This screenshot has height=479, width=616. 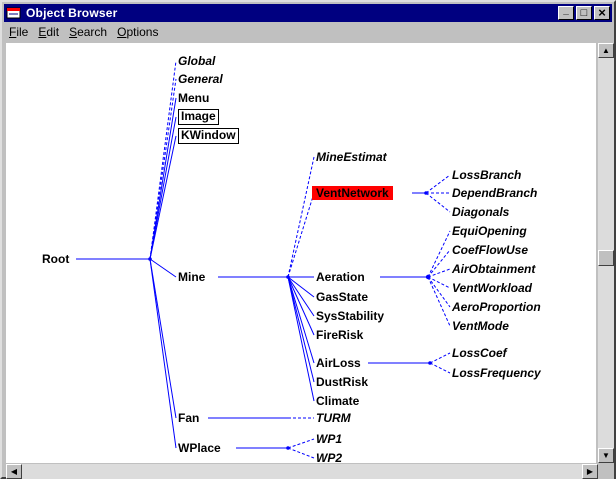 I want to click on node-vent-mode: VentMode, so click(x=480, y=326).